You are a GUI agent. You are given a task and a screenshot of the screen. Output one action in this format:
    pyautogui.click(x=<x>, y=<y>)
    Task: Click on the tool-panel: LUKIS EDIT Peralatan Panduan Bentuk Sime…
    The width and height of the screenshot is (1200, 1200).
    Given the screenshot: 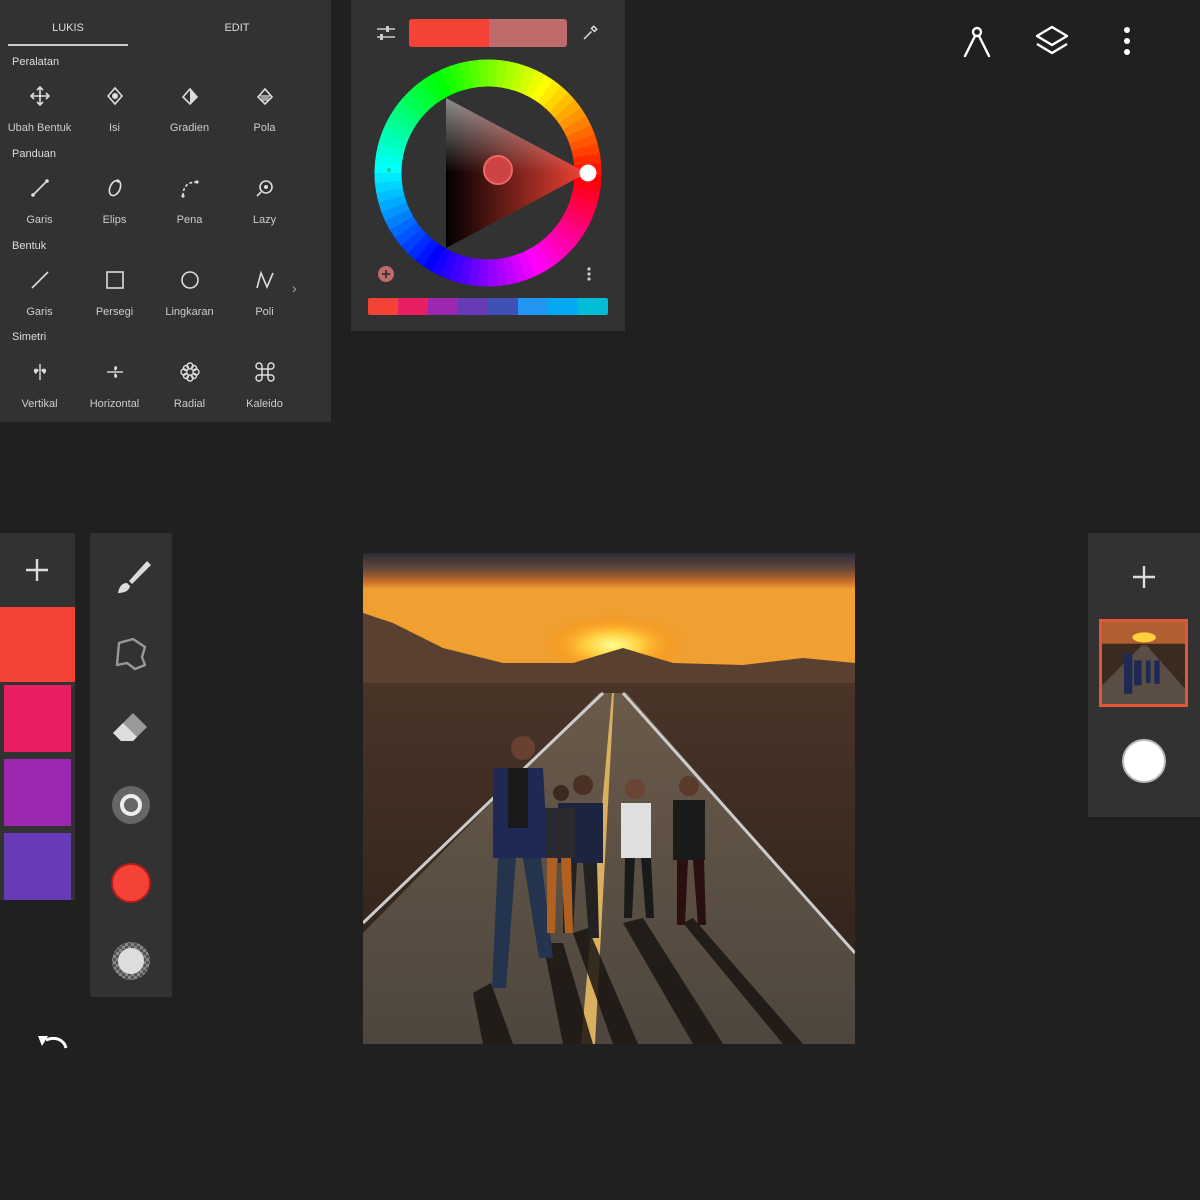 What is the action you would take?
    pyautogui.click(x=165, y=211)
    